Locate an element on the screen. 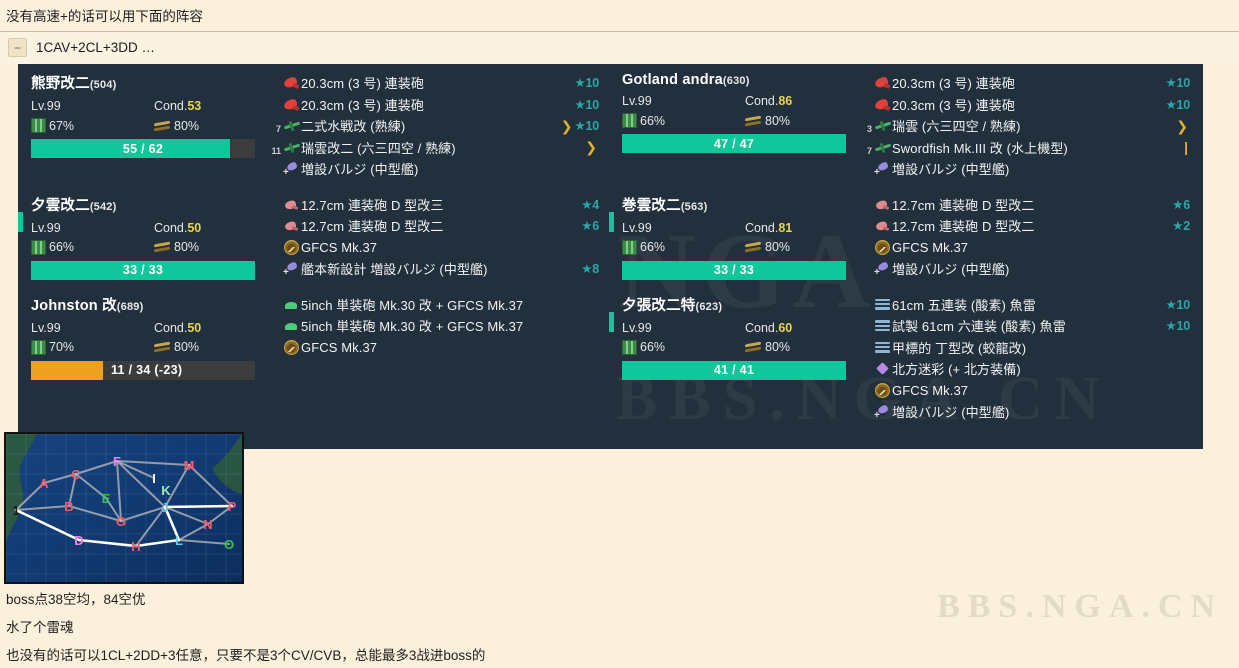 This screenshot has height=668, width=1239. map-node-label: D is located at coordinates (78, 540).